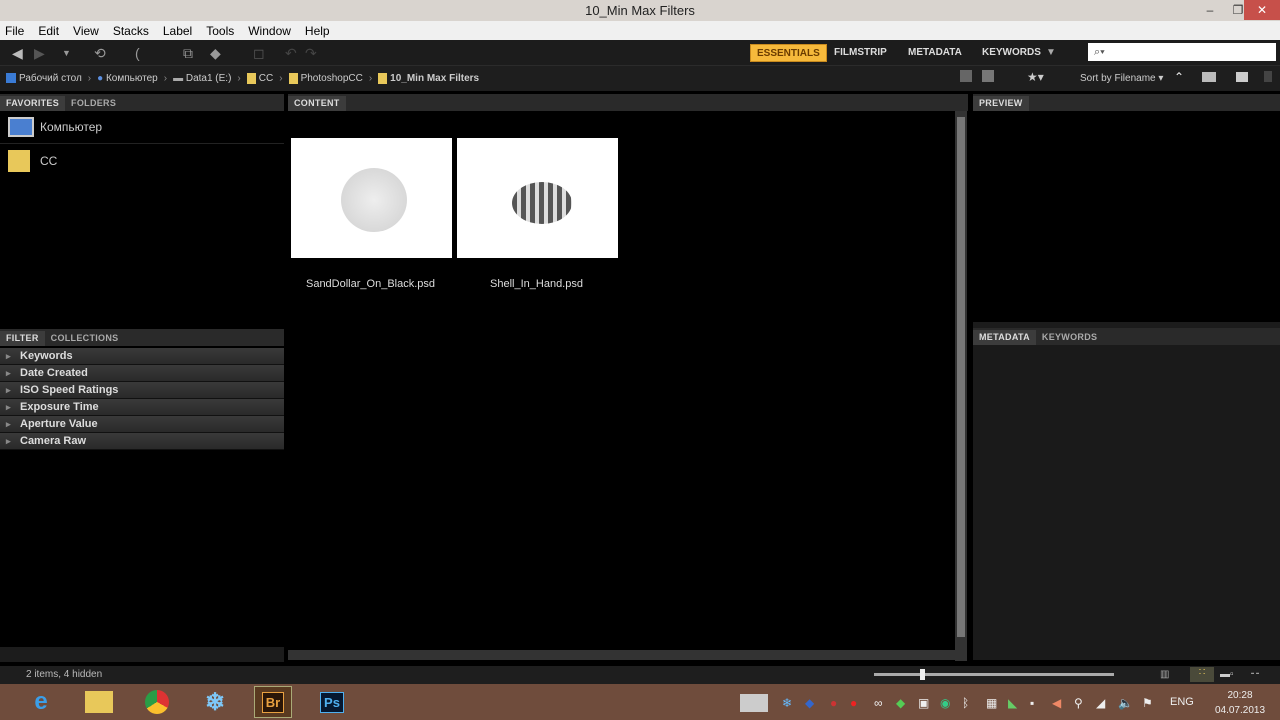 This screenshot has width=1280, height=720. Describe the element at coordinates (994, 674) in the screenshot. I see `thumbnail-size-slider` at that location.